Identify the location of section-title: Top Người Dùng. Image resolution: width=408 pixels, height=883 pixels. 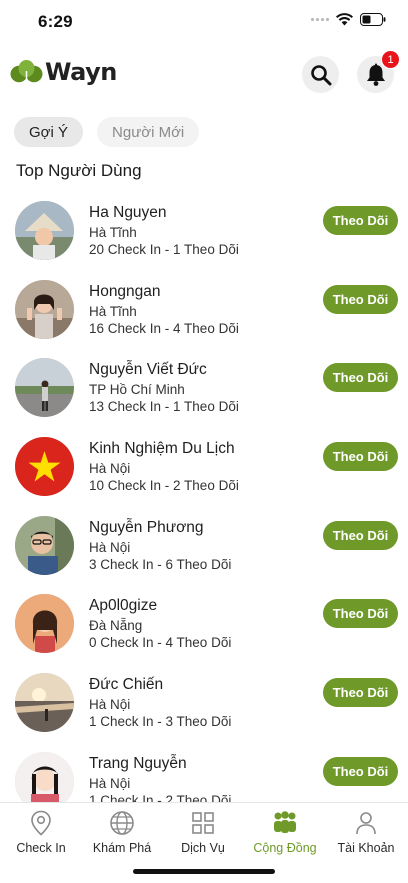
(79, 170).